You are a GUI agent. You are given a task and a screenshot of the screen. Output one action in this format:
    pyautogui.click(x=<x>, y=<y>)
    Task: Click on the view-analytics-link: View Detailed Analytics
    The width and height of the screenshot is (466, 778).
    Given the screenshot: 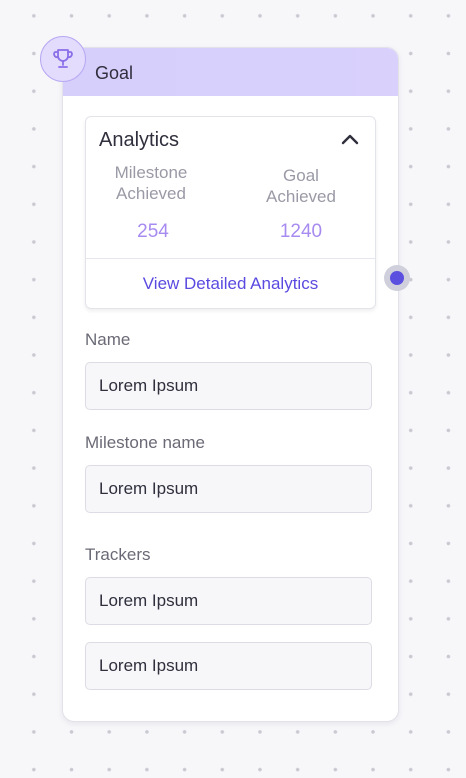 What is the action you would take?
    pyautogui.click(x=230, y=284)
    